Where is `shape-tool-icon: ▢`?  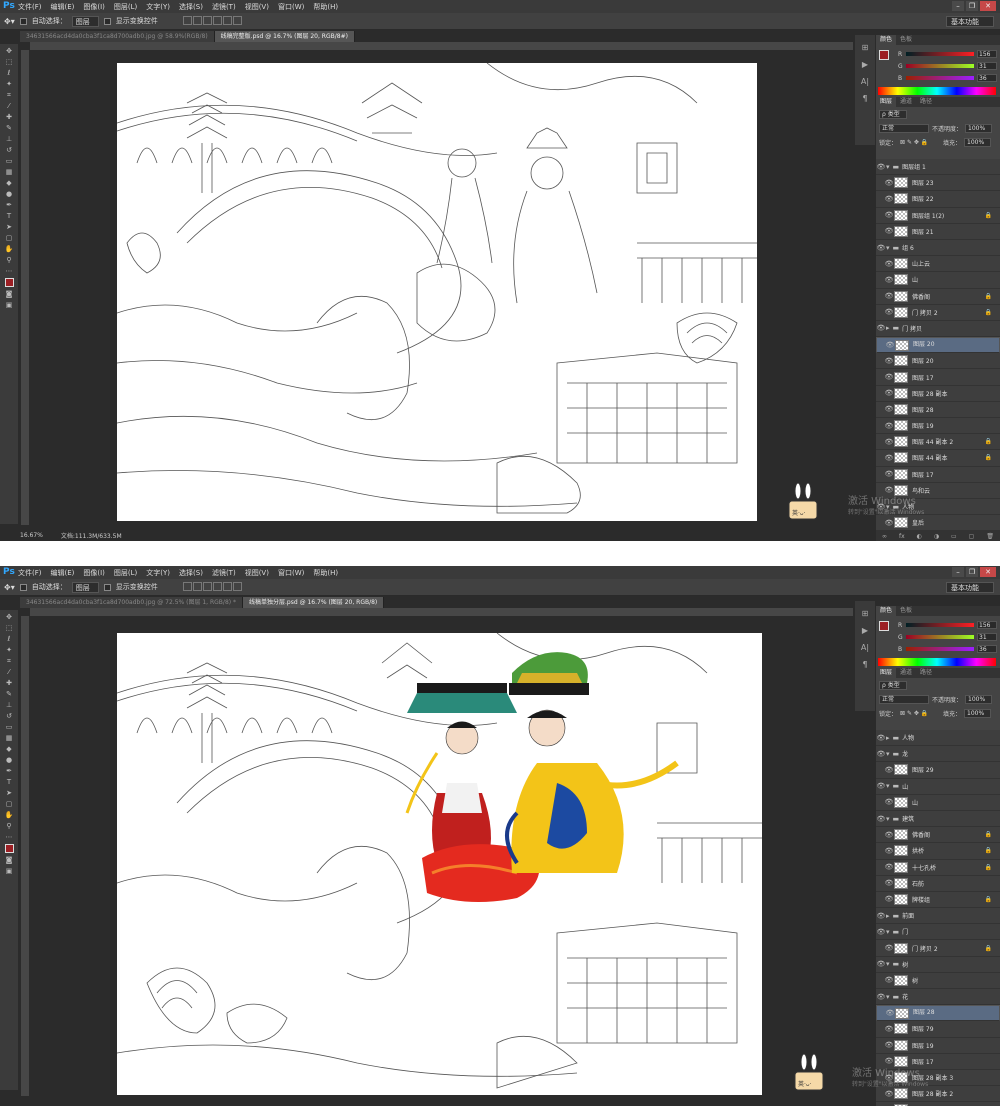
shape-tool-icon: ▢ is located at coordinates (9, 238).